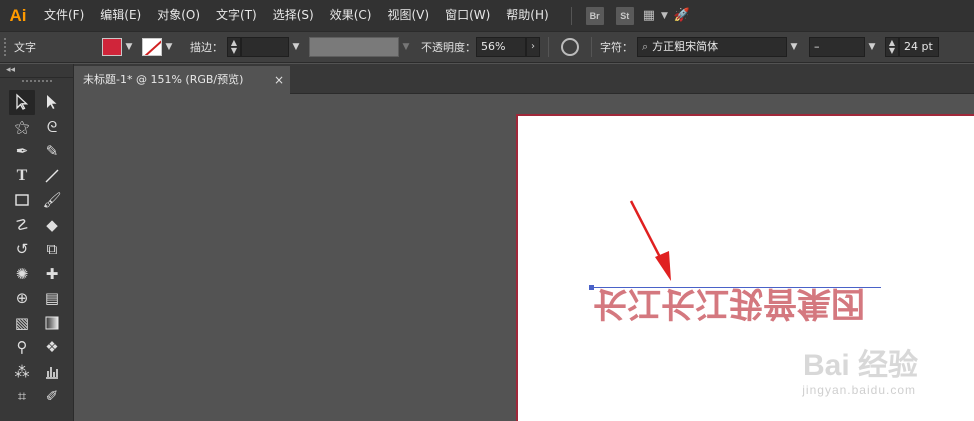  What do you see at coordinates (52, 323) in the screenshot?
I see `gradient-tool-icon` at bounding box center [52, 323].